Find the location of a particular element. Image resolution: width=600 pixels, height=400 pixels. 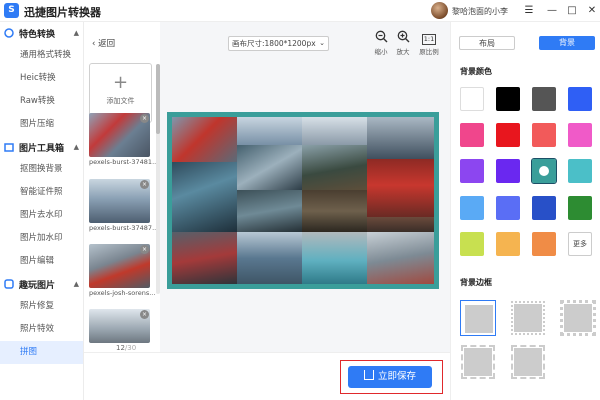

color-swatch-violet is located at coordinates (508, 171).